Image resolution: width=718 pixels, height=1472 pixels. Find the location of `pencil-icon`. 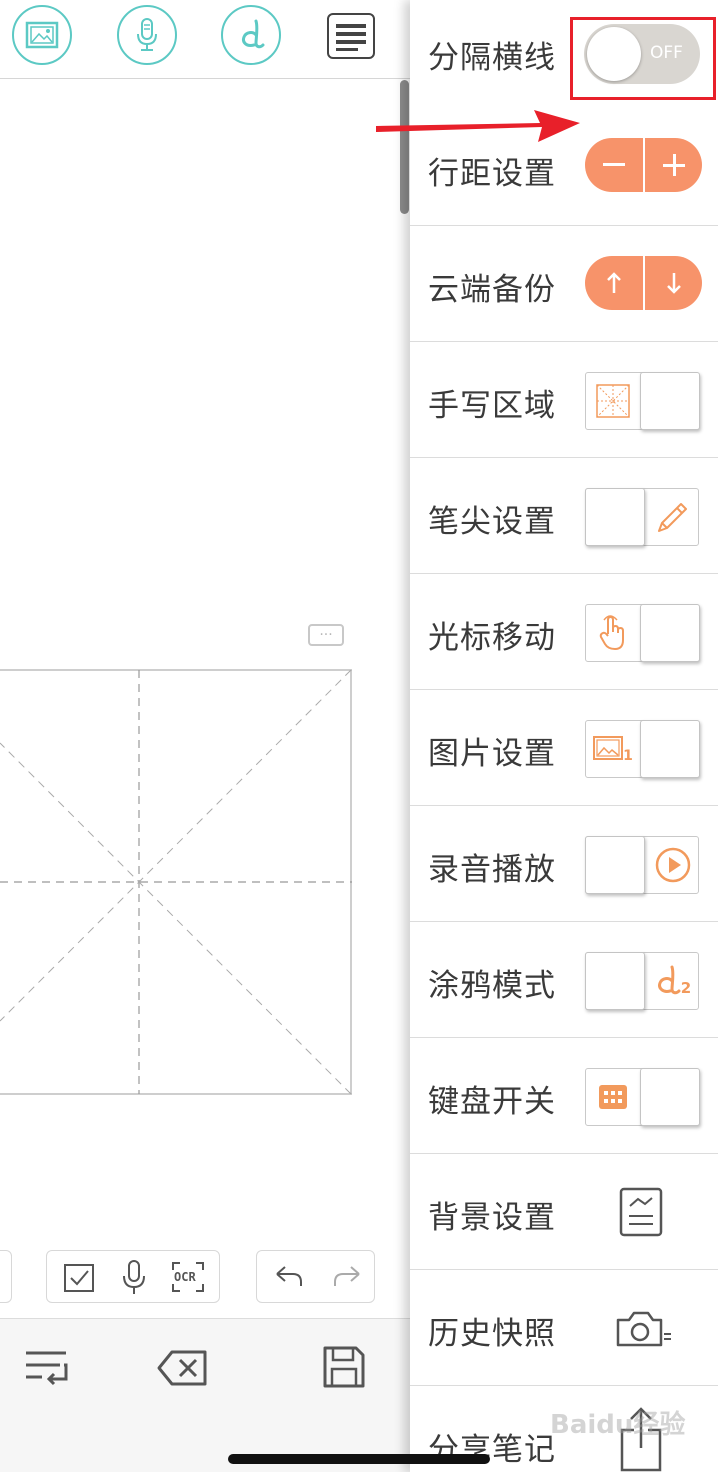

pencil-icon is located at coordinates (672, 517).